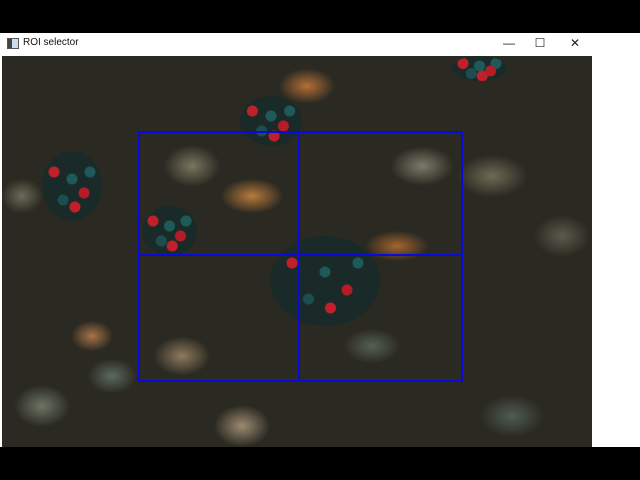  Describe the element at coordinates (509, 44) in the screenshot. I see `minimize-button: —` at that location.